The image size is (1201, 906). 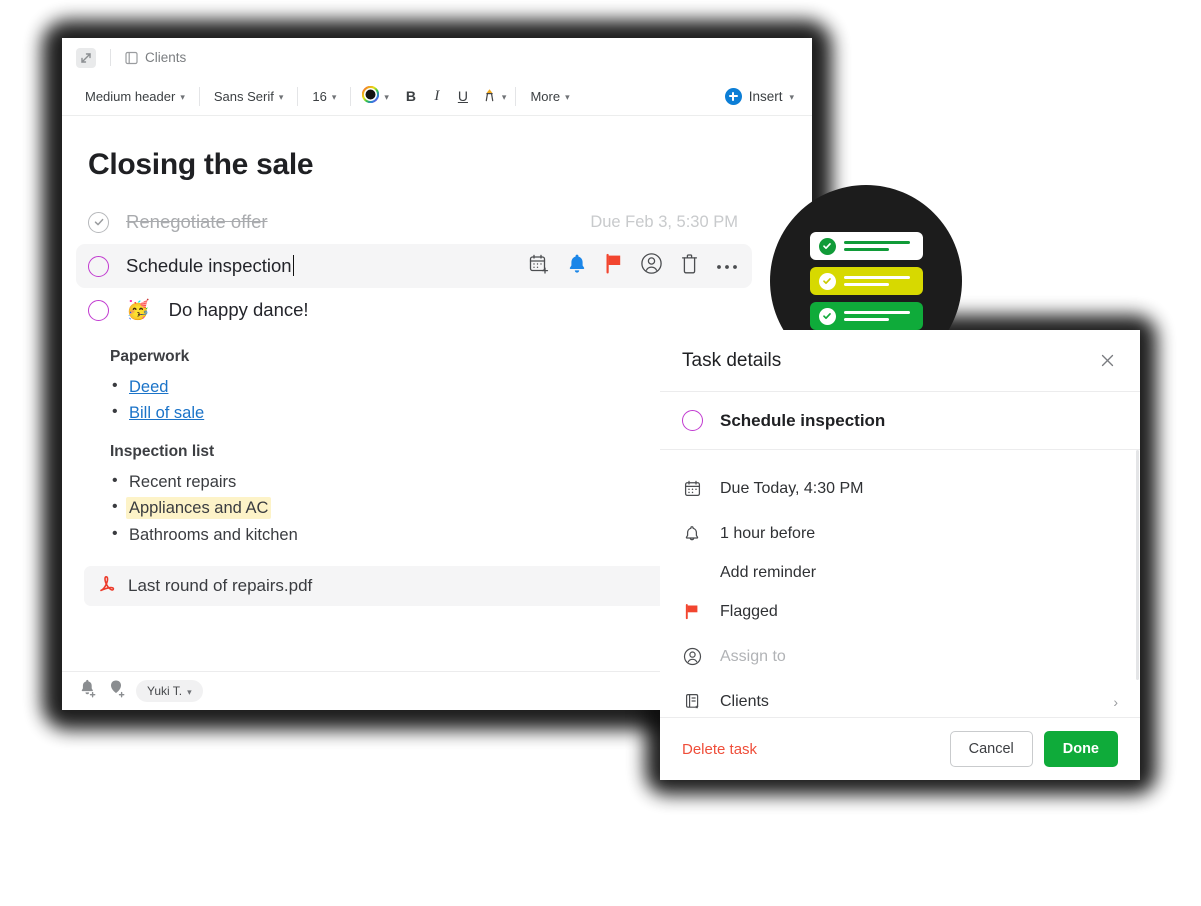 What do you see at coordinates (183, 481) in the screenshot?
I see `list-item-label: Recent repairs` at bounding box center [183, 481].